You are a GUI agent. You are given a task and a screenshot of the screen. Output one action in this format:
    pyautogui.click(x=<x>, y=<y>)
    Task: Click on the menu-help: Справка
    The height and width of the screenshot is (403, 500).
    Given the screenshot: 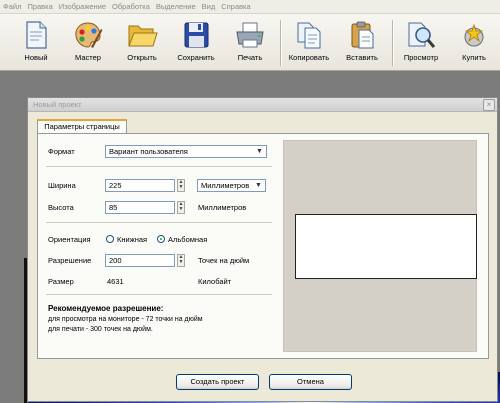 What is the action you would take?
    pyautogui.click(x=235, y=6)
    